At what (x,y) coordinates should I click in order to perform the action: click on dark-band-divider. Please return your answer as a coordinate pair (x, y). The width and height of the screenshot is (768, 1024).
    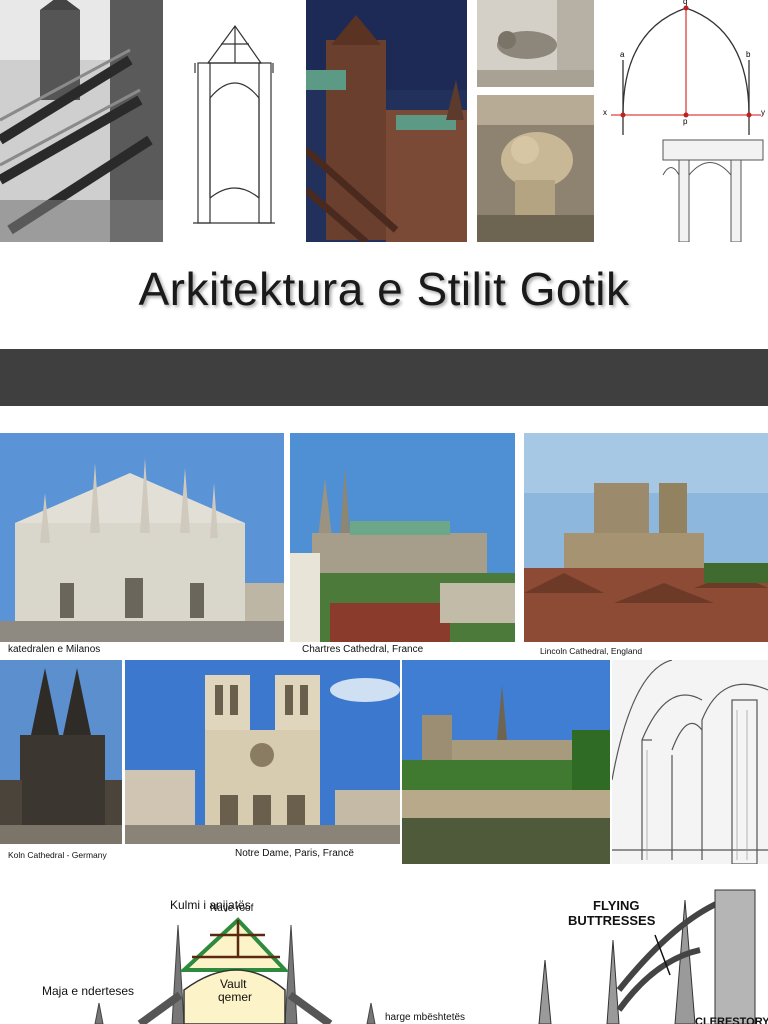
    Looking at the image, I should click on (384, 377).